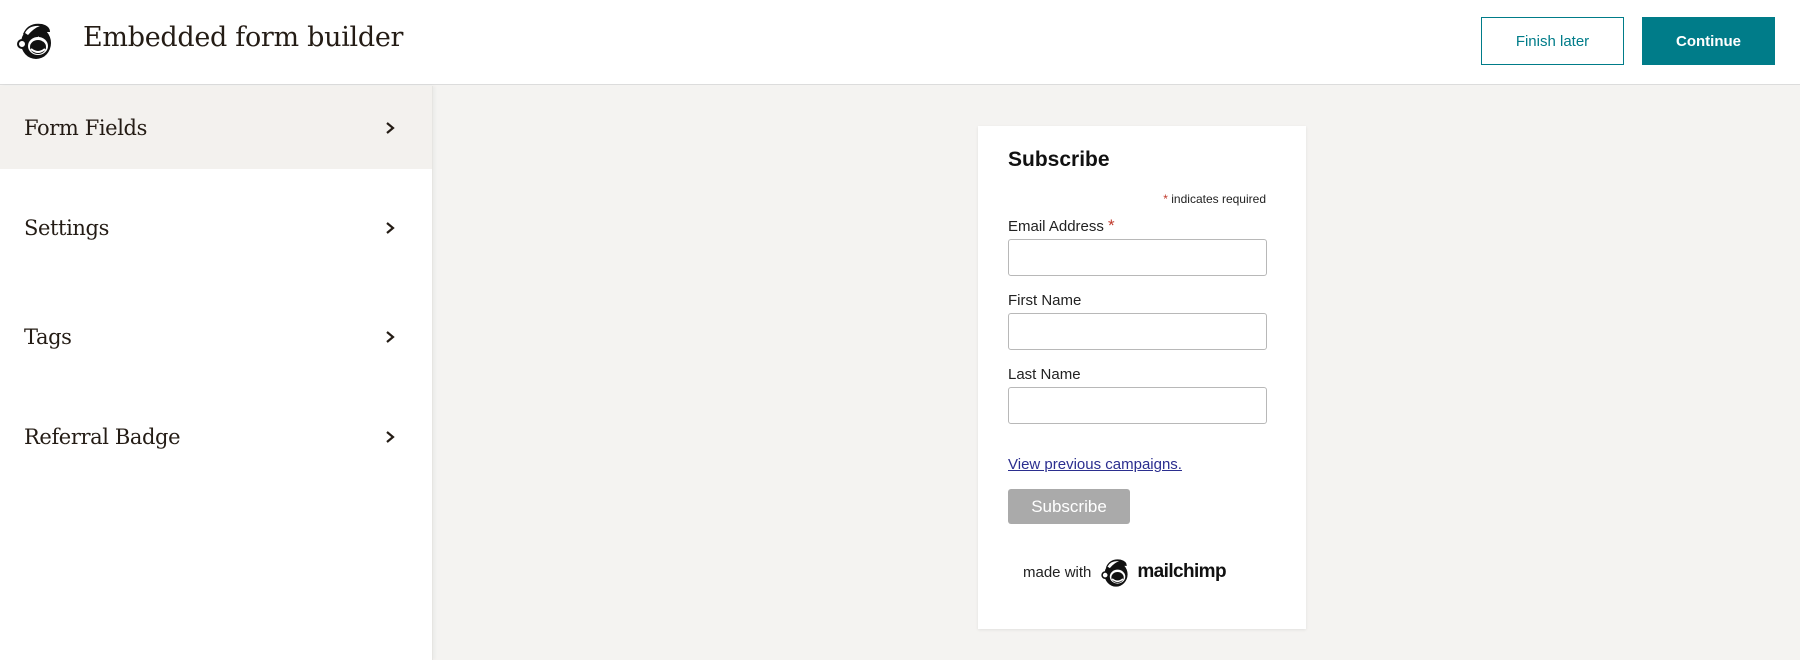 Image resolution: width=1800 pixels, height=660 pixels. What do you see at coordinates (1181, 571) in the screenshot?
I see `mailchimp-wordmark: mailchimp` at bounding box center [1181, 571].